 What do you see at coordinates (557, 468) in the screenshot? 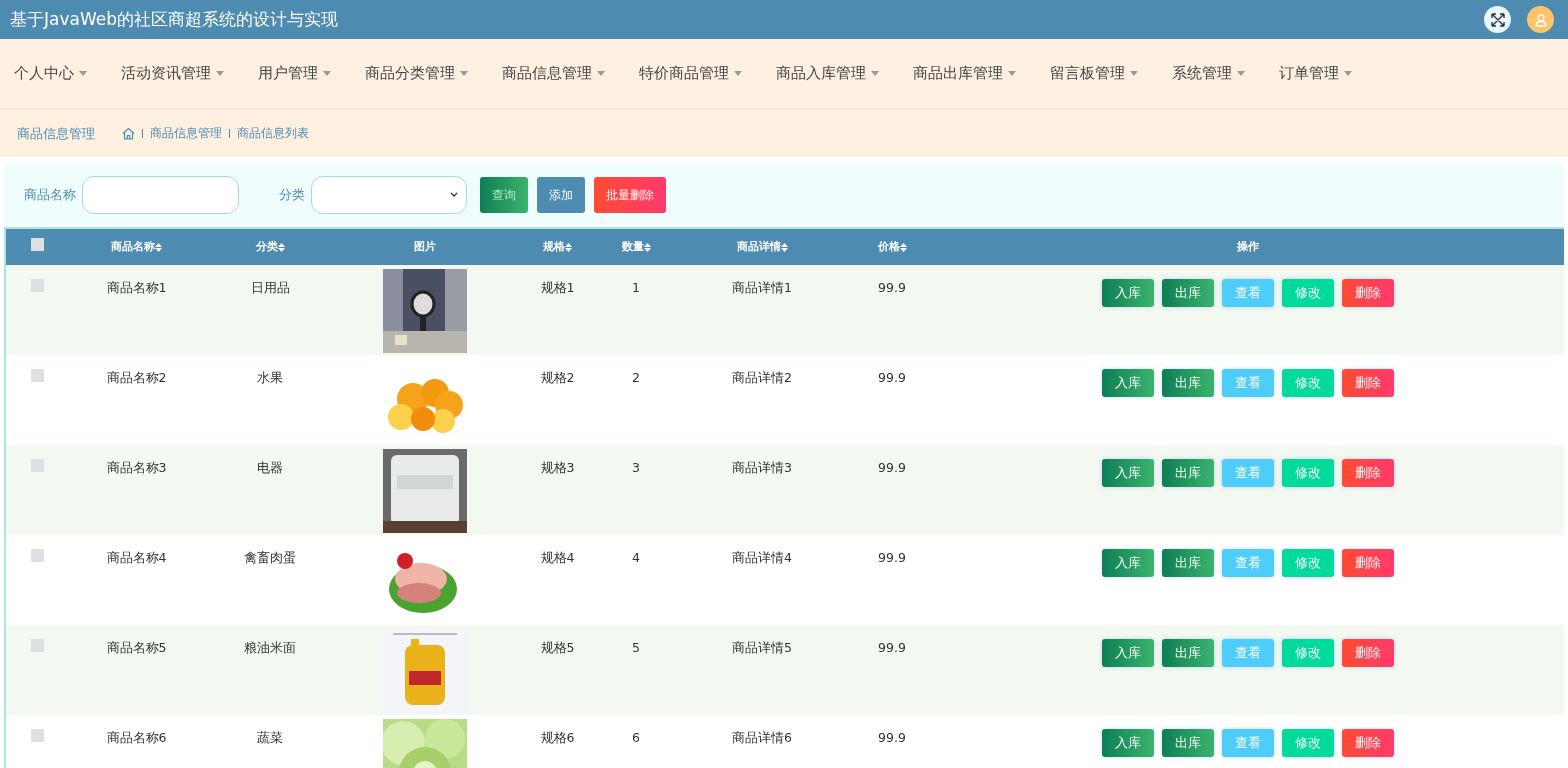
I see `table-cell: 规格3` at bounding box center [557, 468].